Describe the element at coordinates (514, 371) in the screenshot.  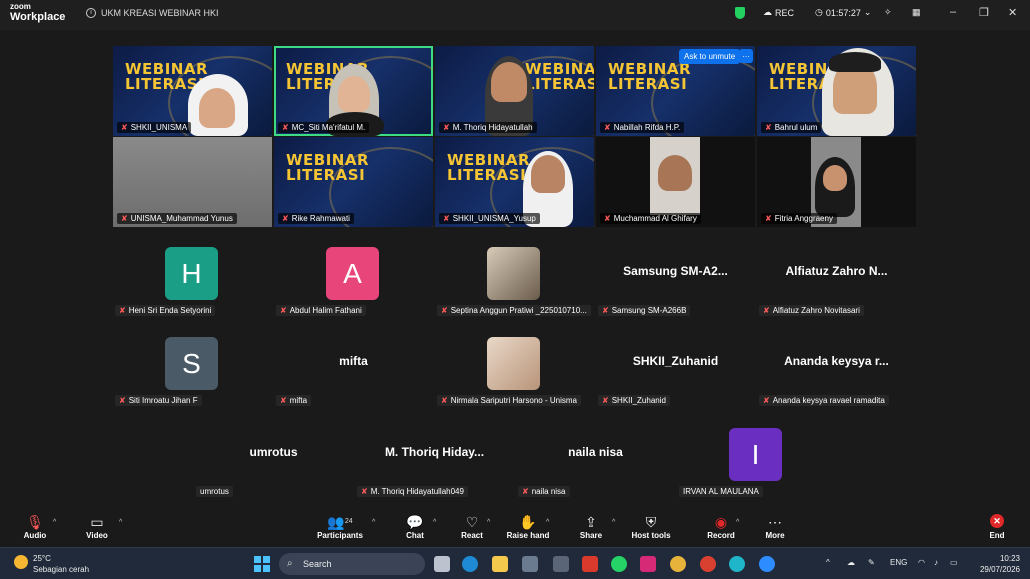
I see `participant-cell: ✘ Nirmala Sariputri Harsono - Unisma` at that location.